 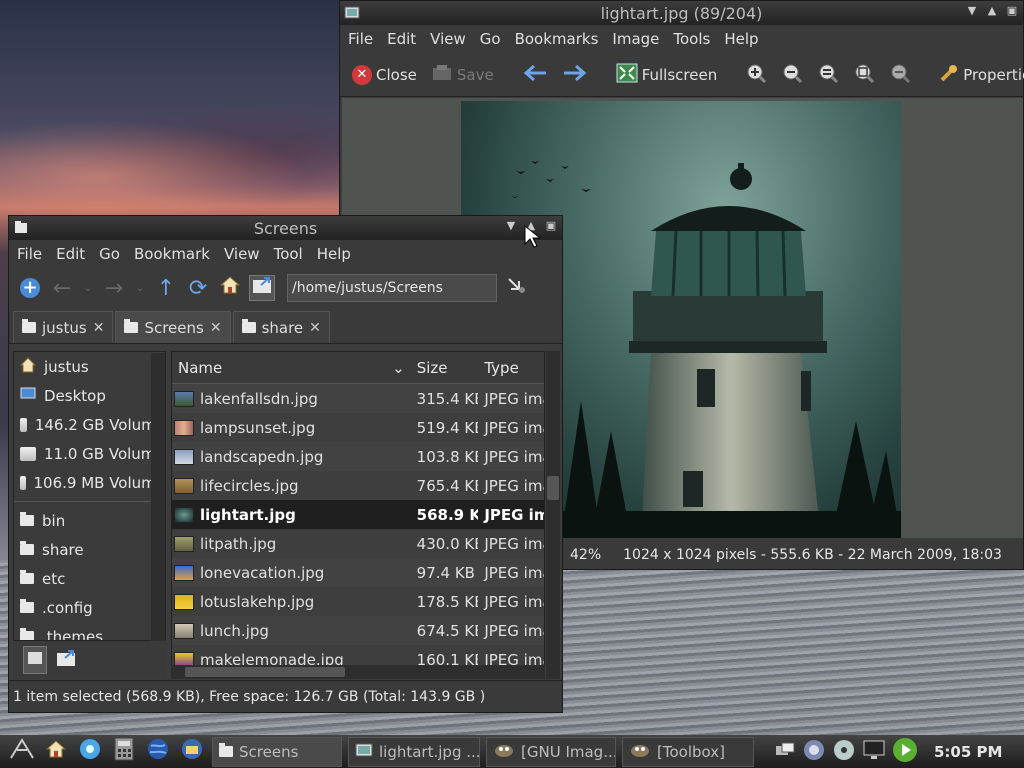 I want to click on next-button, so click(x=575, y=75).